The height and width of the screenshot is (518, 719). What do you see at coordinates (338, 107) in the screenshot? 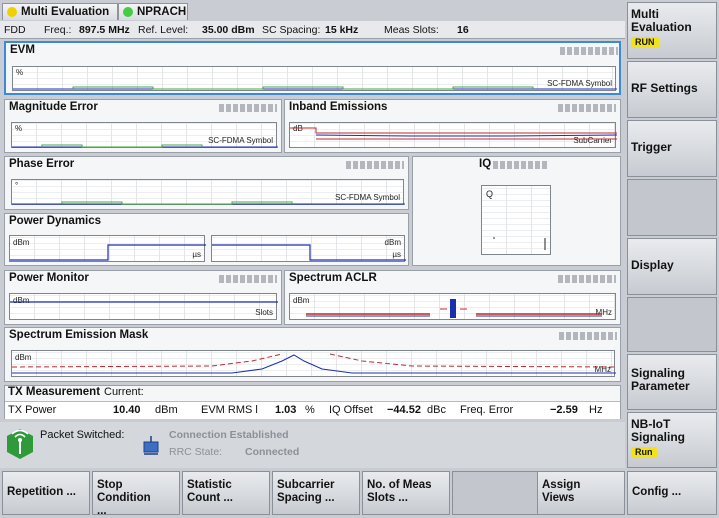
I see `inband-emissions-title: Inband Emissions` at bounding box center [338, 107].